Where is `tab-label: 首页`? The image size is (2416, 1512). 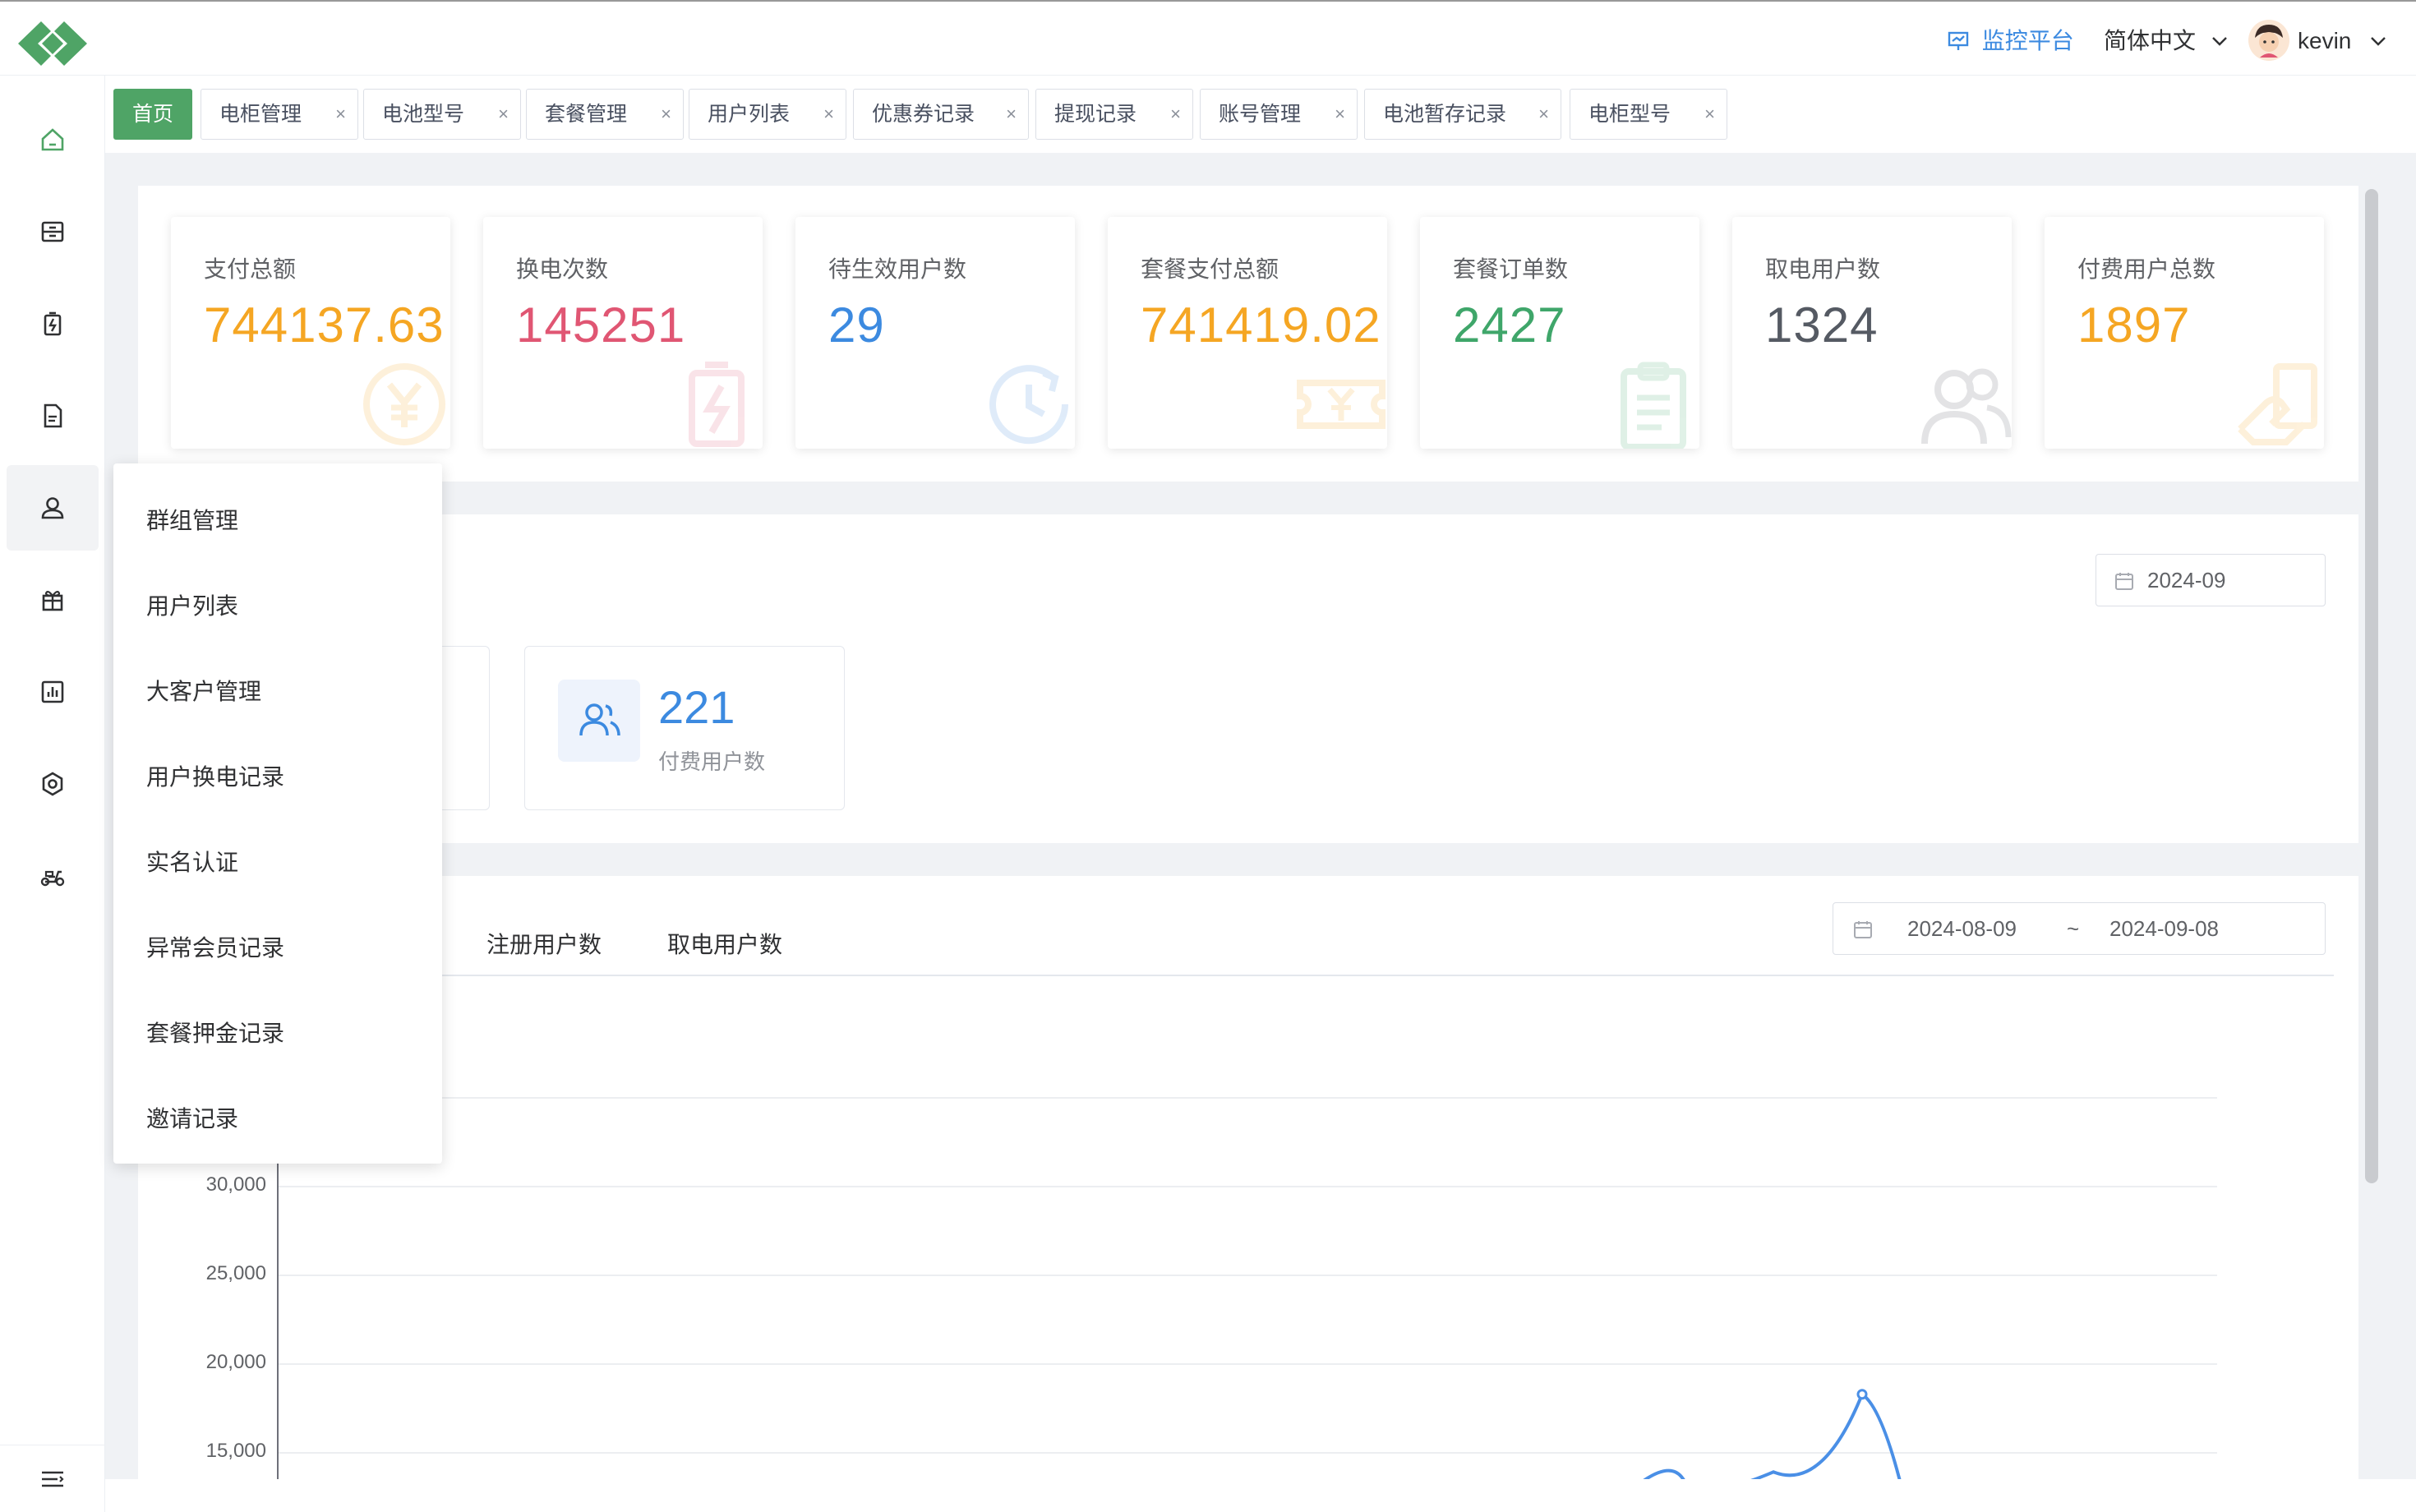
tab-label: 首页 is located at coordinates (153, 115).